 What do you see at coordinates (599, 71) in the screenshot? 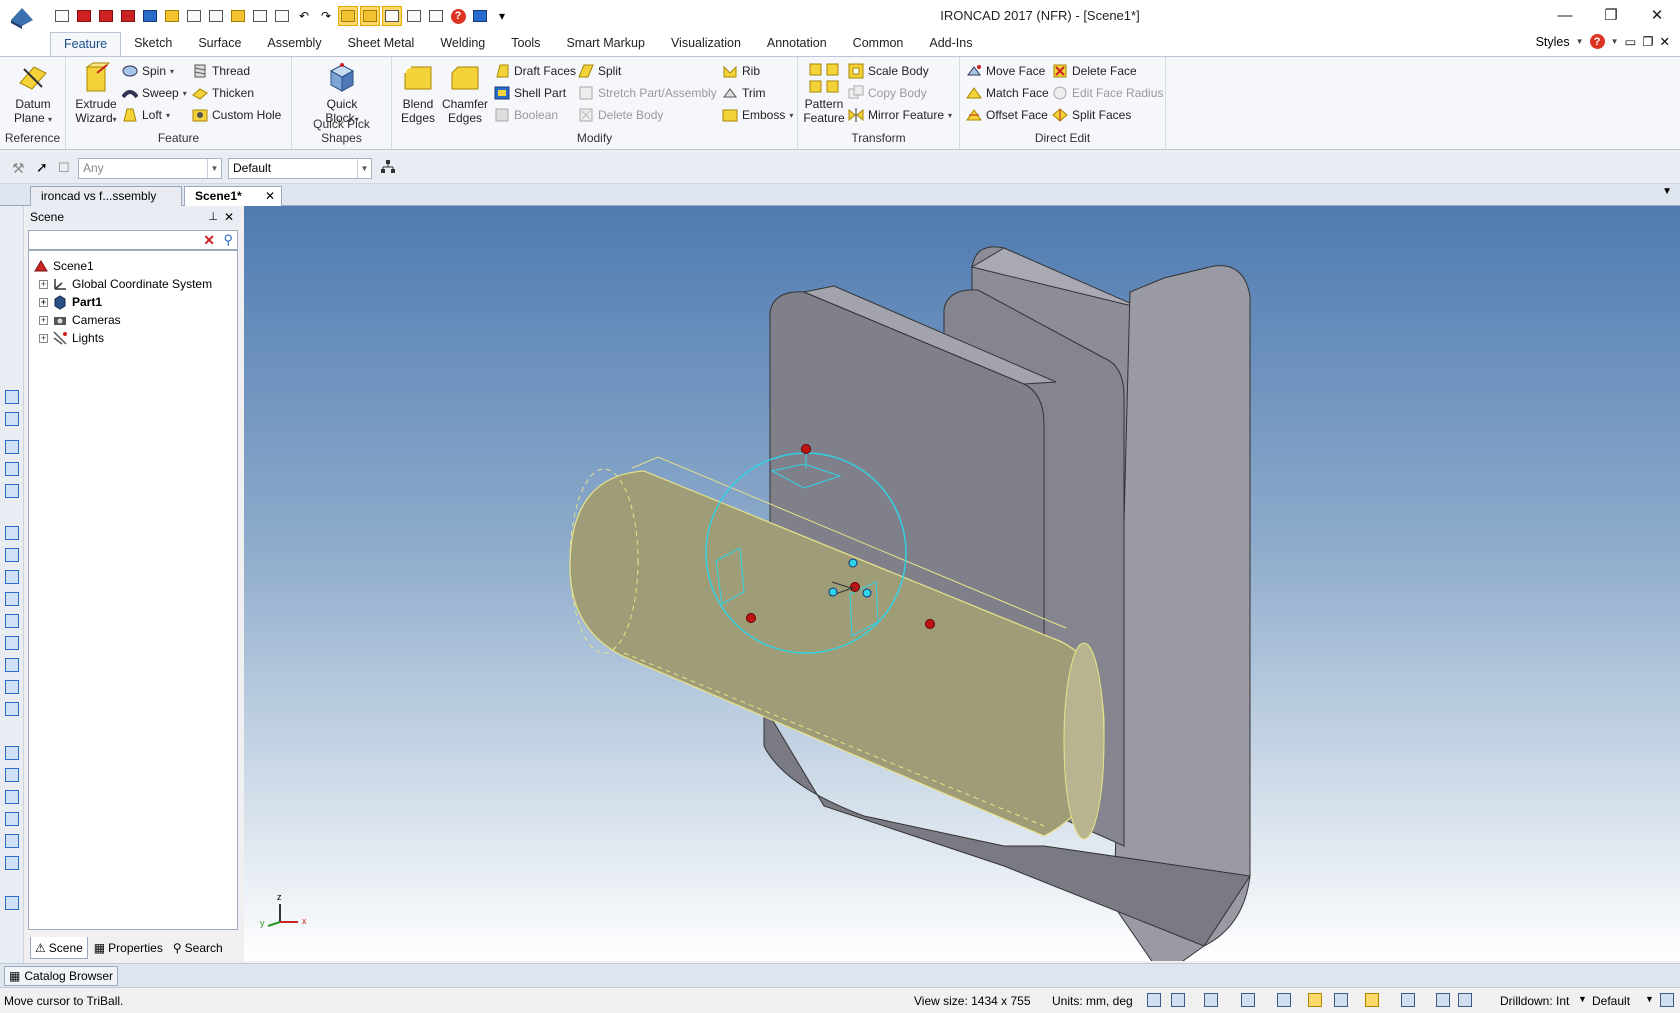
I see `split-button: Split` at bounding box center [599, 71].